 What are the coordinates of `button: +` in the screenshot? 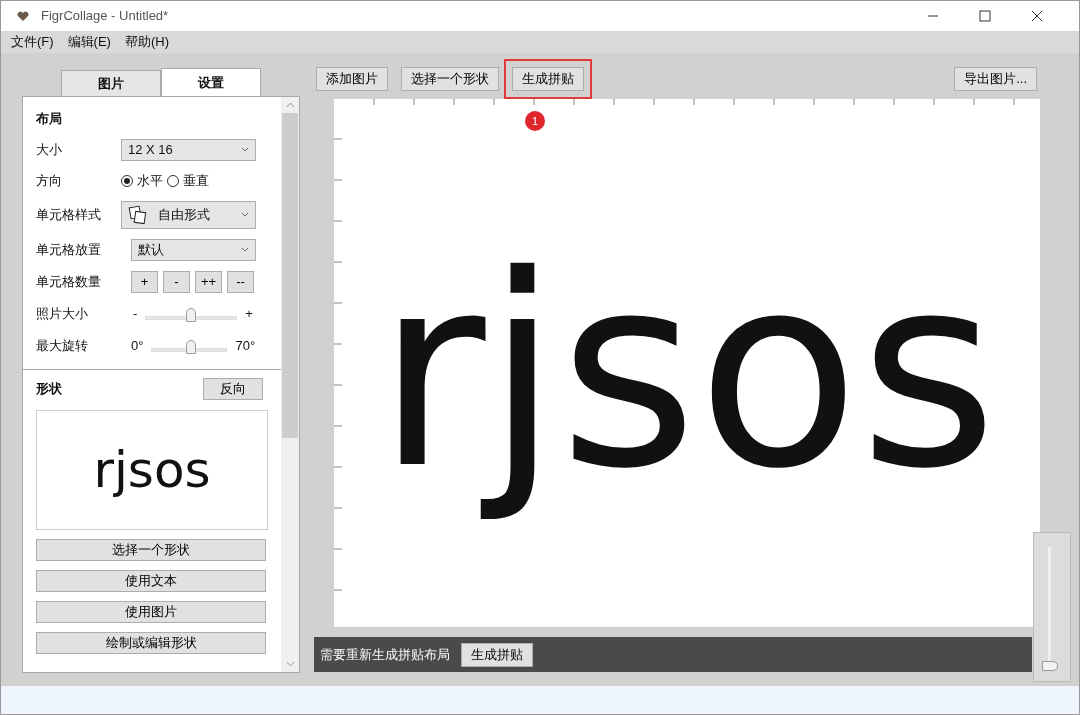 It's located at (144, 281).